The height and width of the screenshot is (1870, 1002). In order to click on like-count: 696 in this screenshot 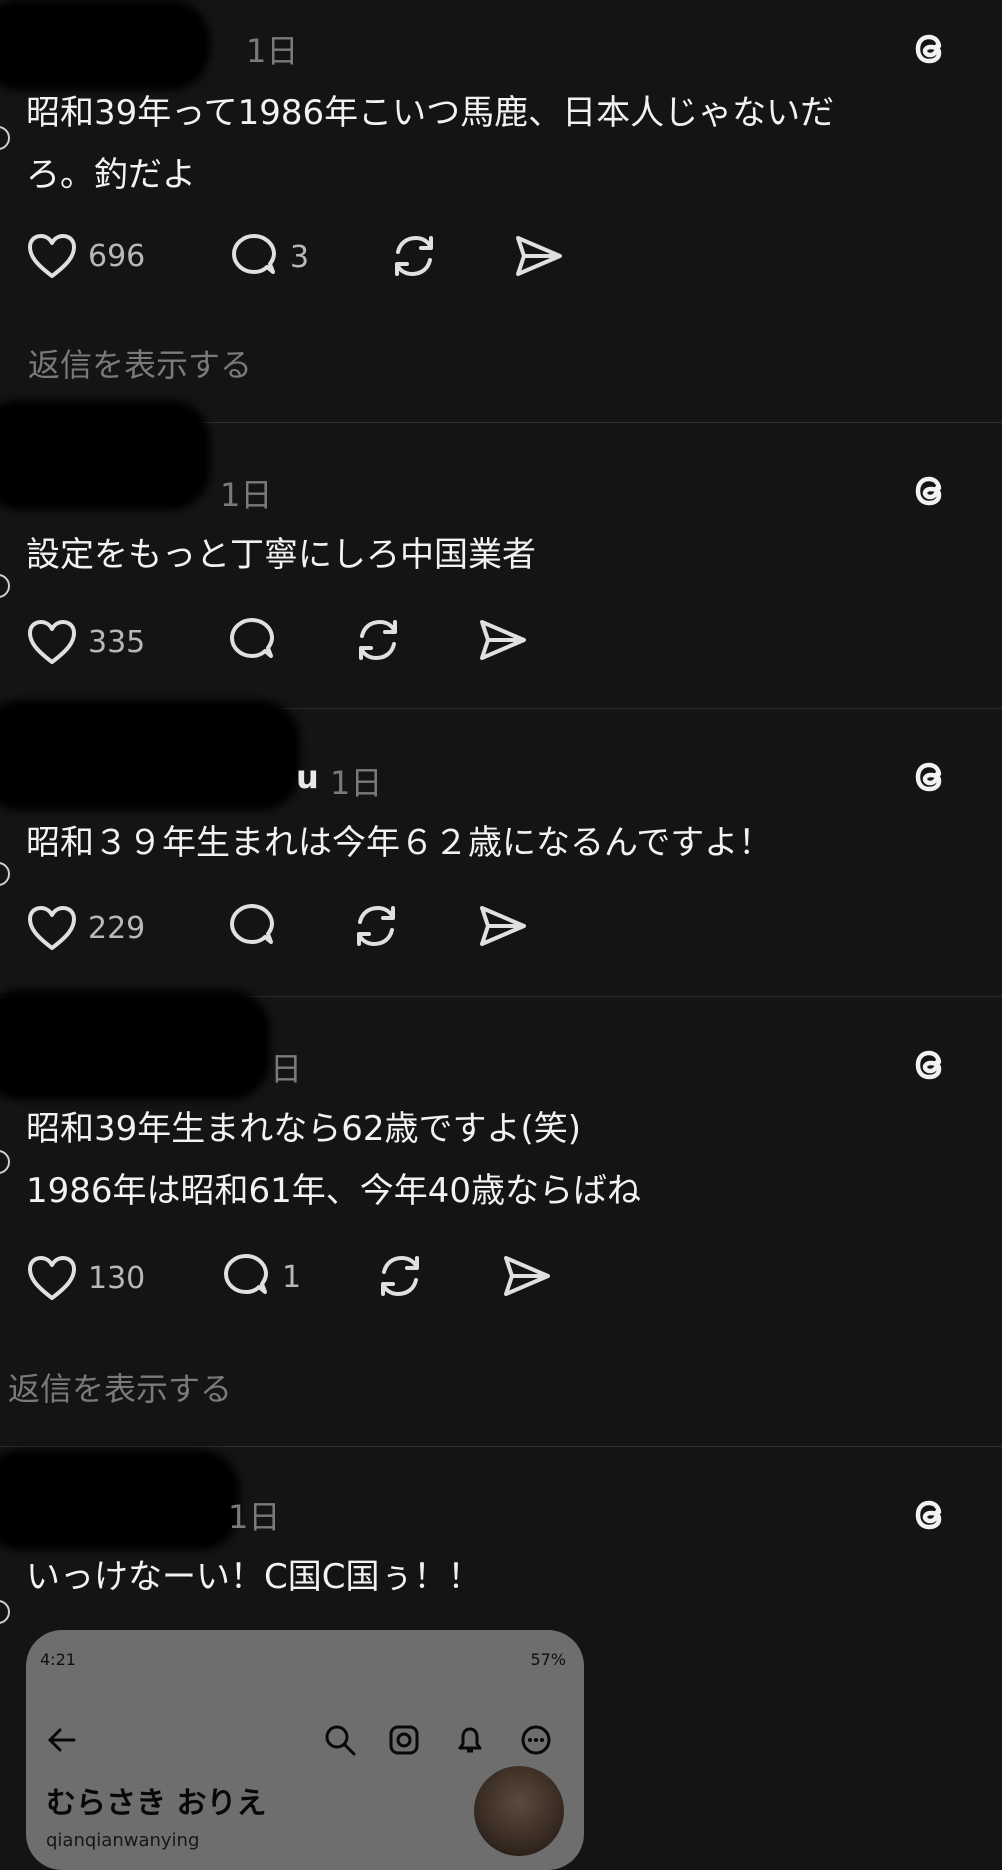, I will do `click(117, 256)`.